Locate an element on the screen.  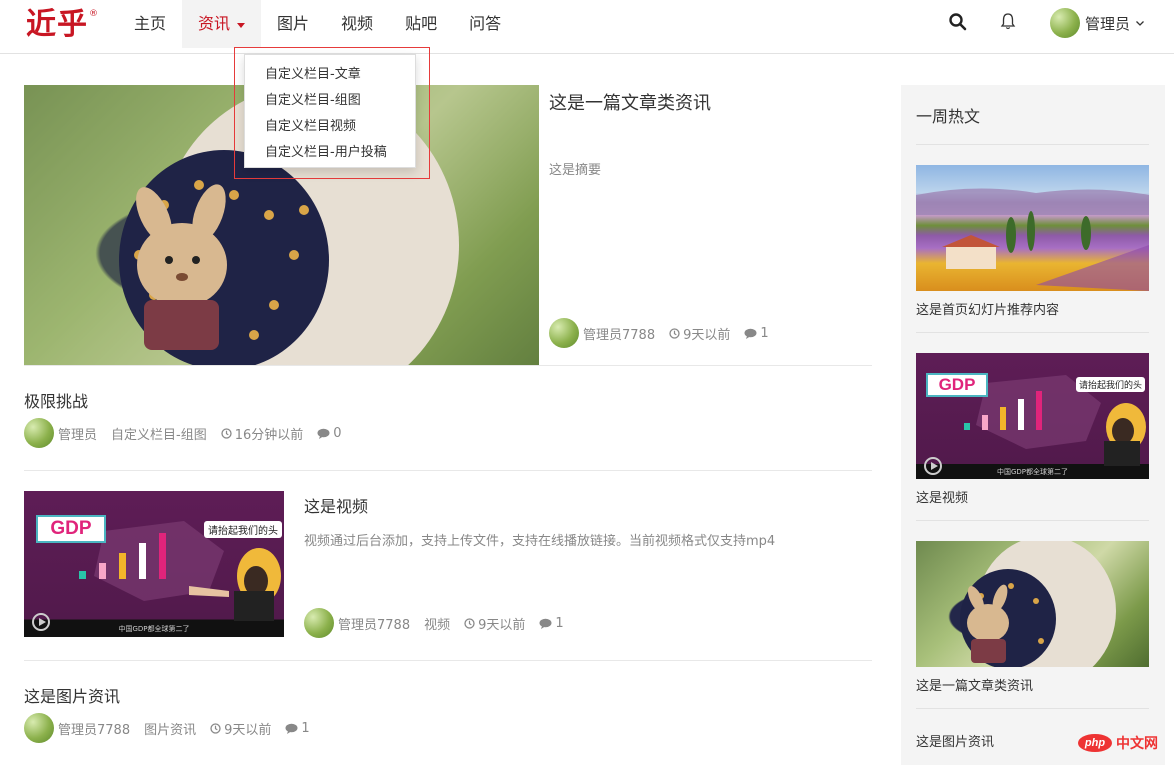
nav-label: 图片 is located at coordinates (293, 23).